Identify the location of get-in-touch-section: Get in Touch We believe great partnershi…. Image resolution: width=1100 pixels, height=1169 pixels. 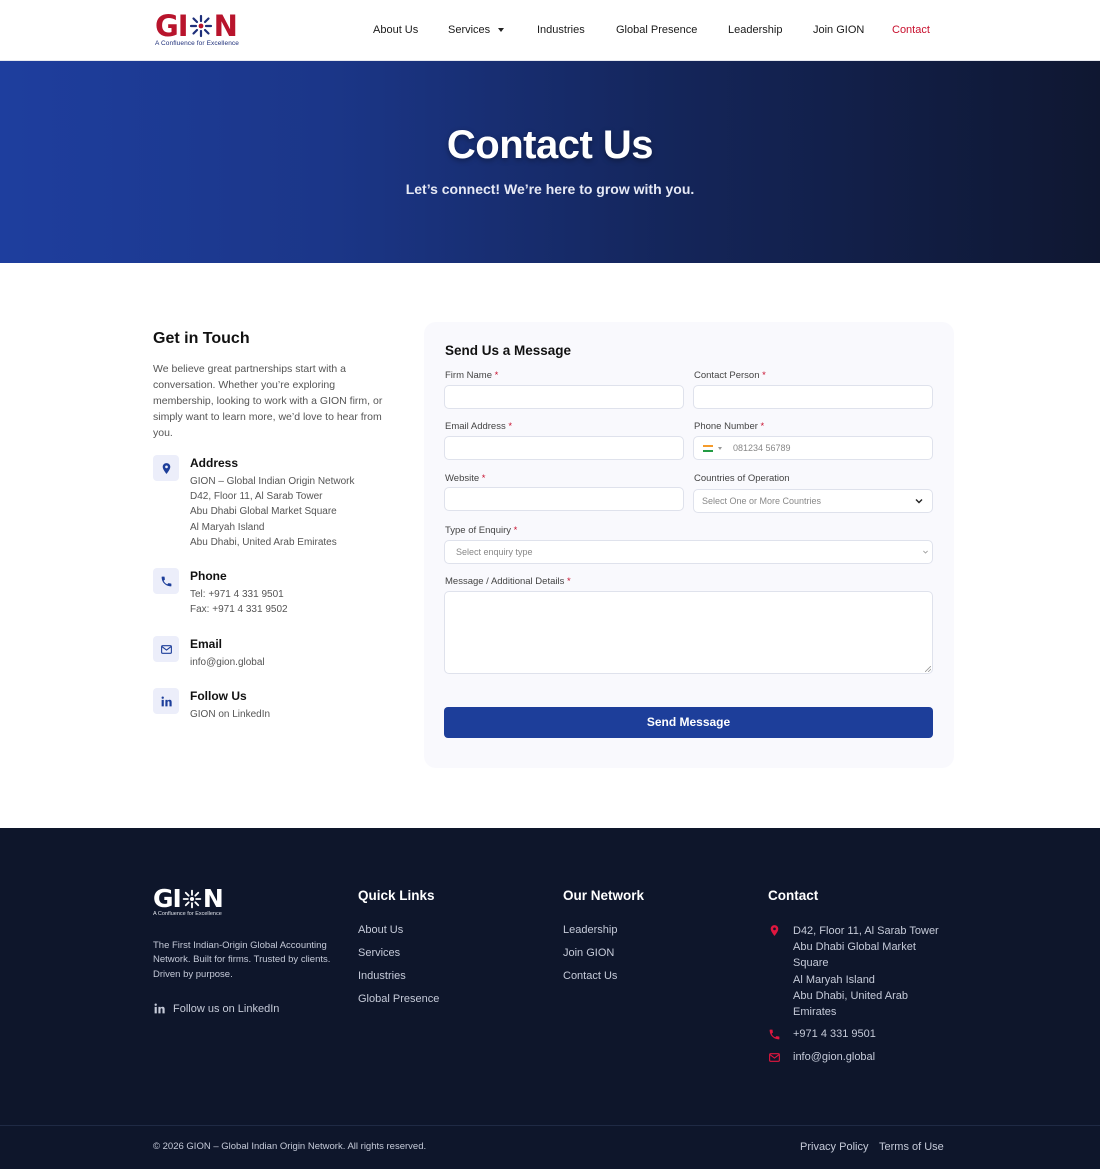
(278, 525).